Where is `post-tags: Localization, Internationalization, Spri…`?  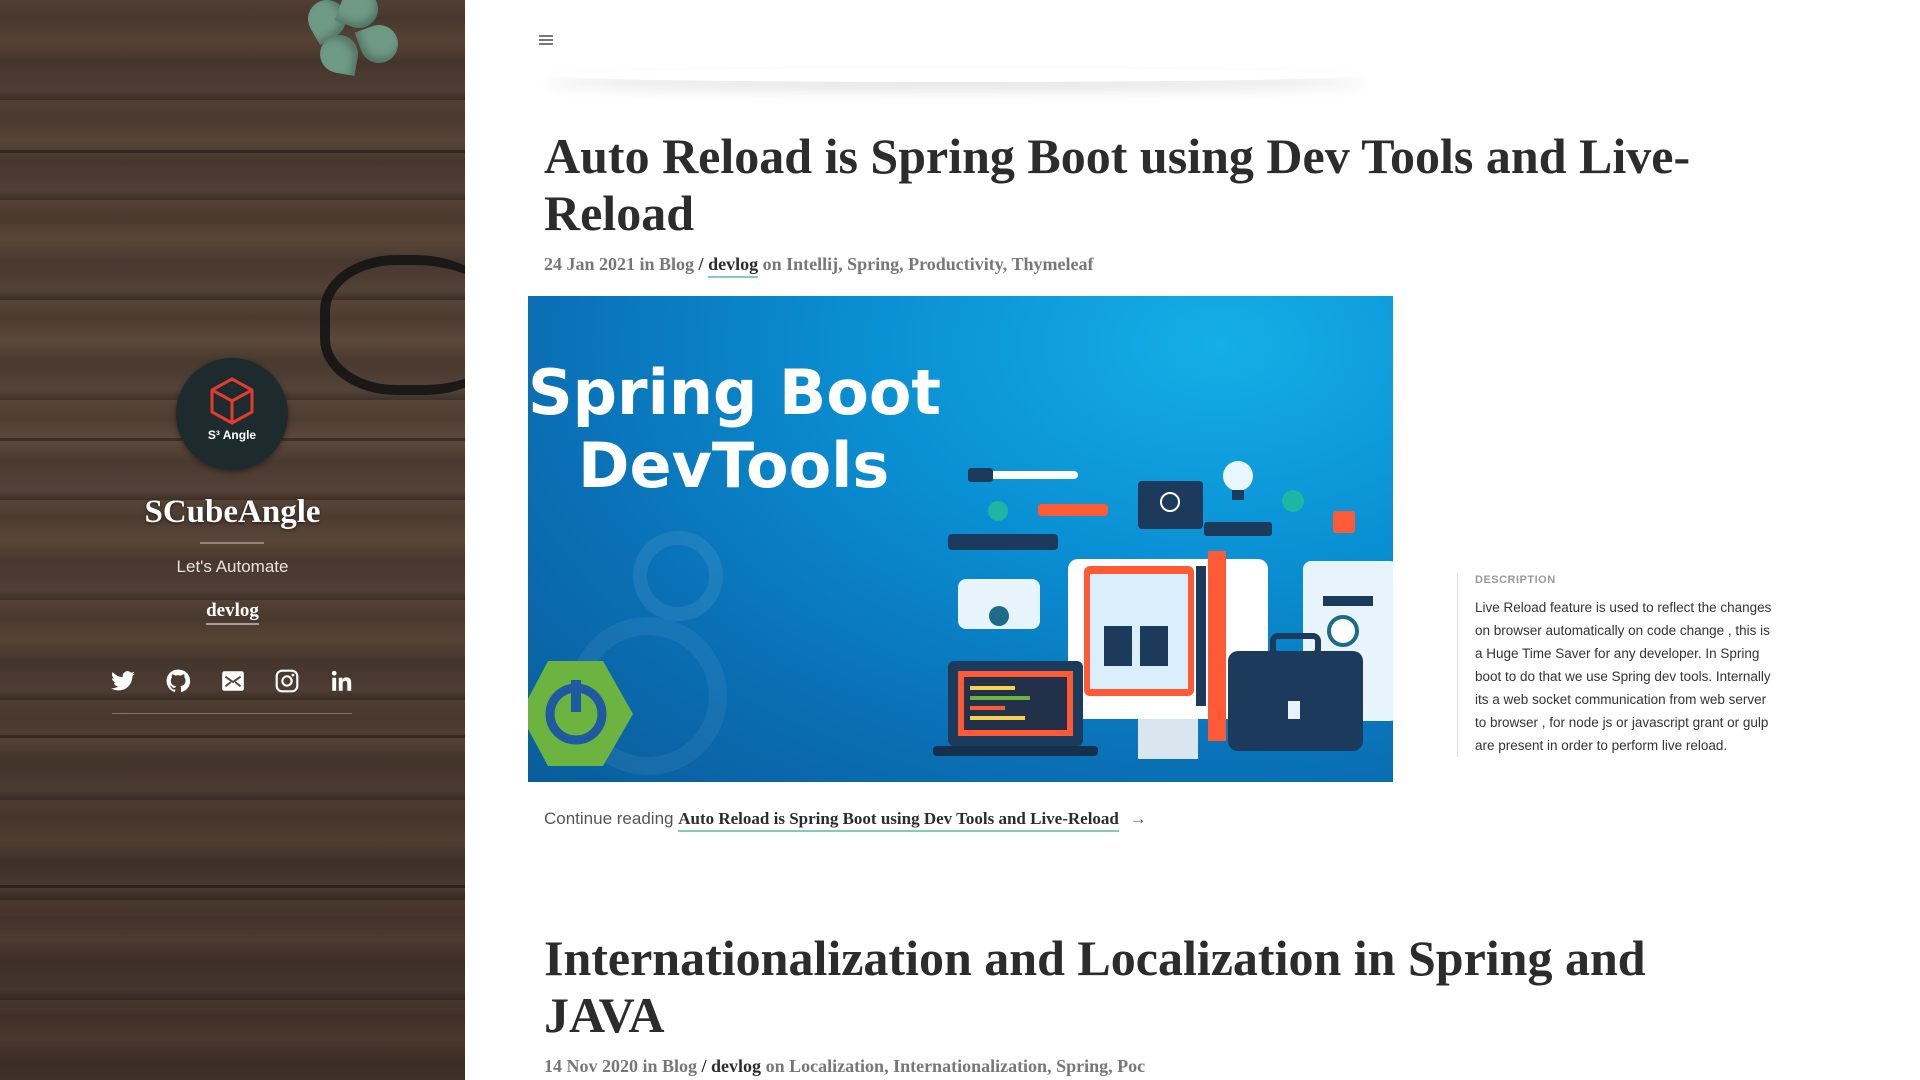 post-tags: Localization, Internationalization, Spri… is located at coordinates (967, 1066).